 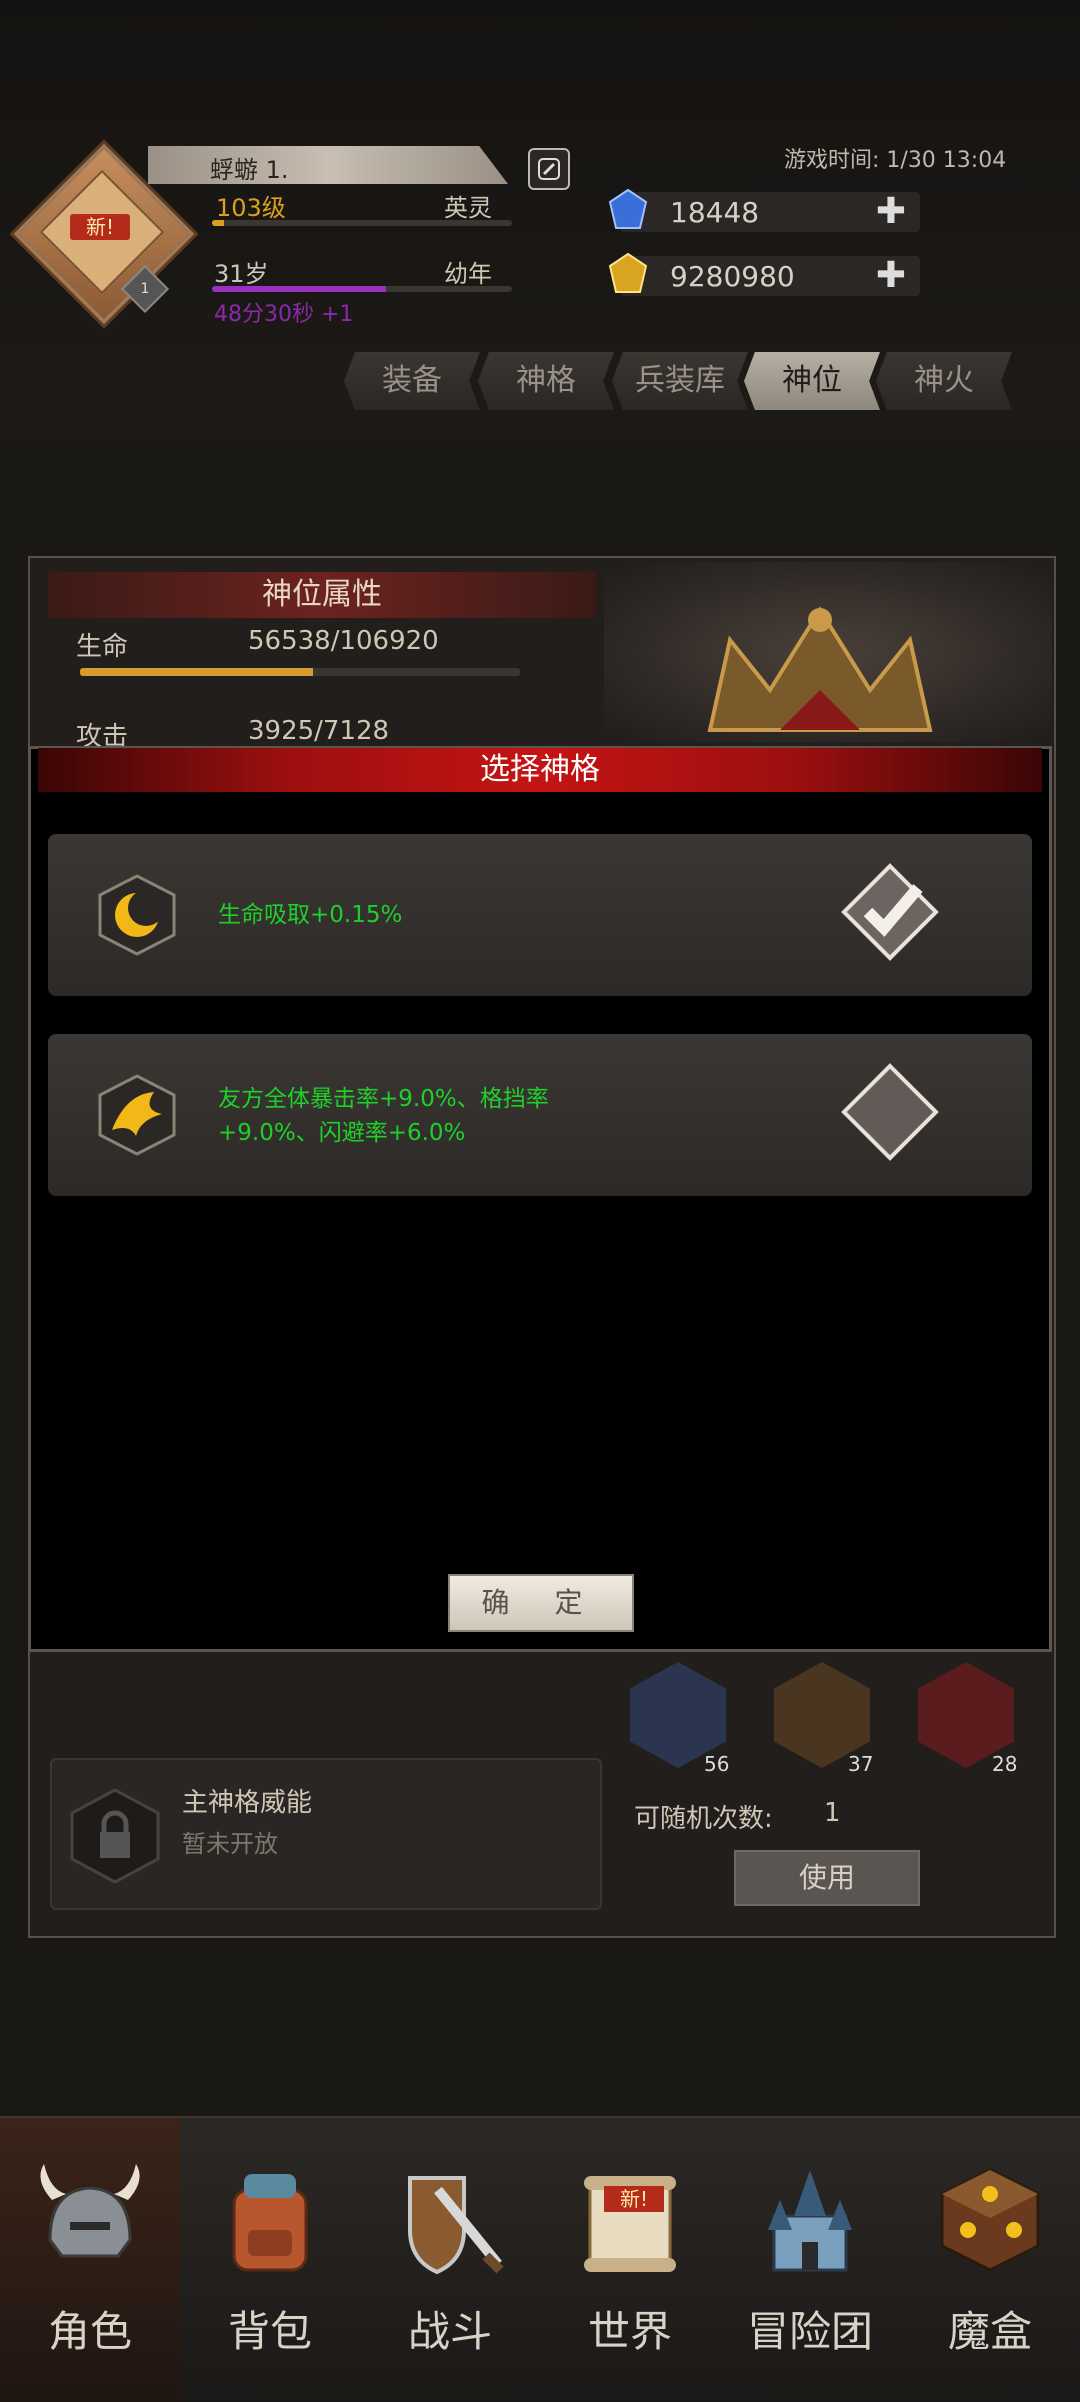 I want to click on tab-divinity: 神格, so click(x=546, y=381).